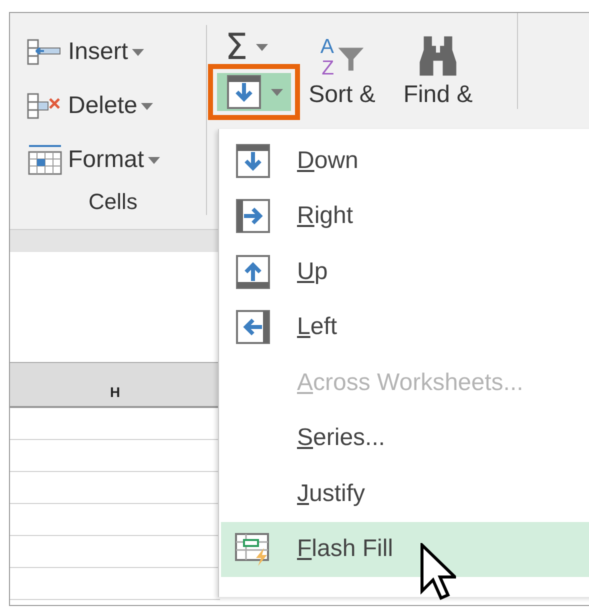  Describe the element at coordinates (113, 52) in the screenshot. I see `insert-cells-button: Insert` at that location.